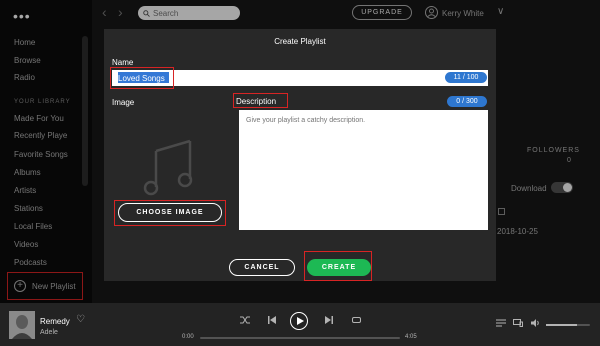  Describe the element at coordinates (466, 77) in the screenshot. I see `name-char-counter: 11 / 100` at that location.